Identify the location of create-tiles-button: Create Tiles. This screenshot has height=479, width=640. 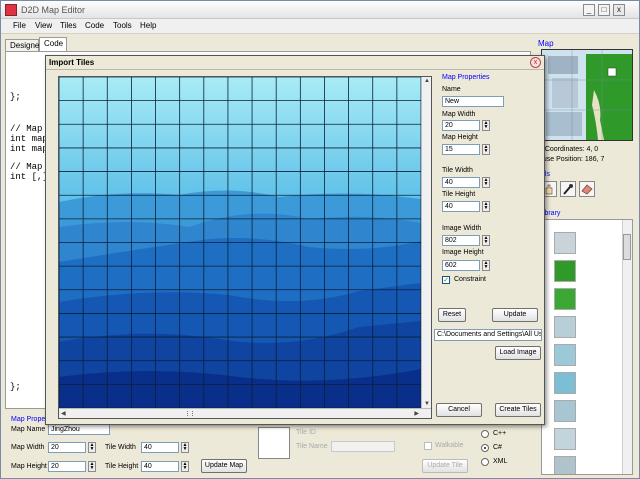
(518, 410).